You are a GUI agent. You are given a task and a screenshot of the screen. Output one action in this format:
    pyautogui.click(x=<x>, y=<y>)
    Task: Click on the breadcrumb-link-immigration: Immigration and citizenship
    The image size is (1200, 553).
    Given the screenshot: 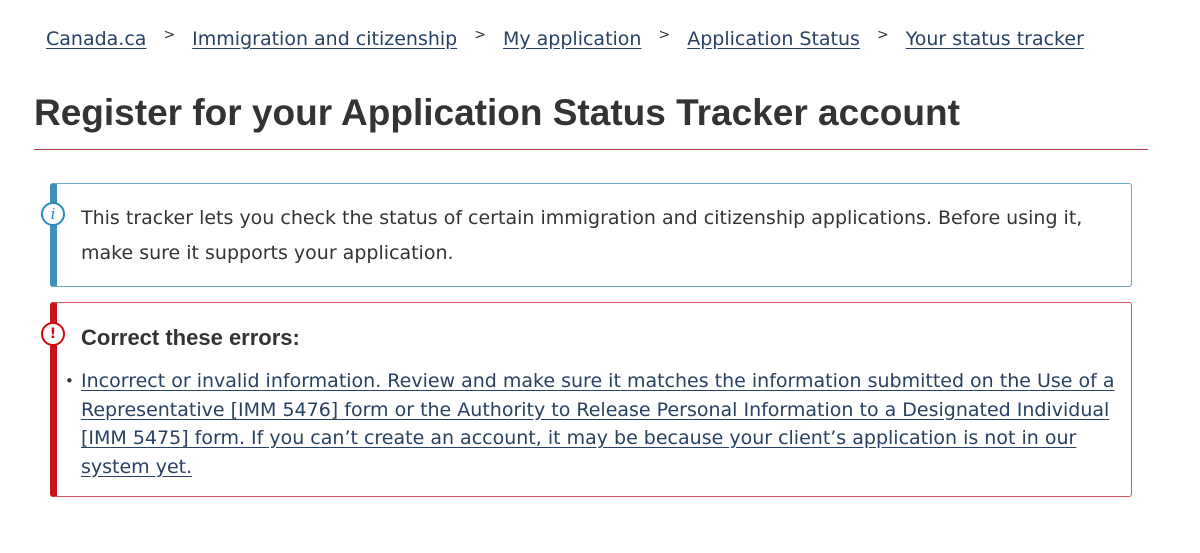 What is the action you would take?
    pyautogui.click(x=324, y=39)
    